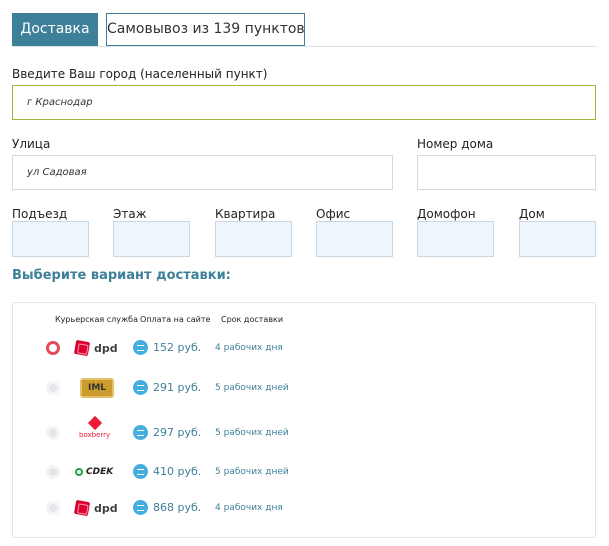 Image resolution: width=609 pixels, height=546 pixels. Describe the element at coordinates (205, 29) in the screenshot. I see `tab-pickup: Самовывоз из 139 пунктов` at that location.